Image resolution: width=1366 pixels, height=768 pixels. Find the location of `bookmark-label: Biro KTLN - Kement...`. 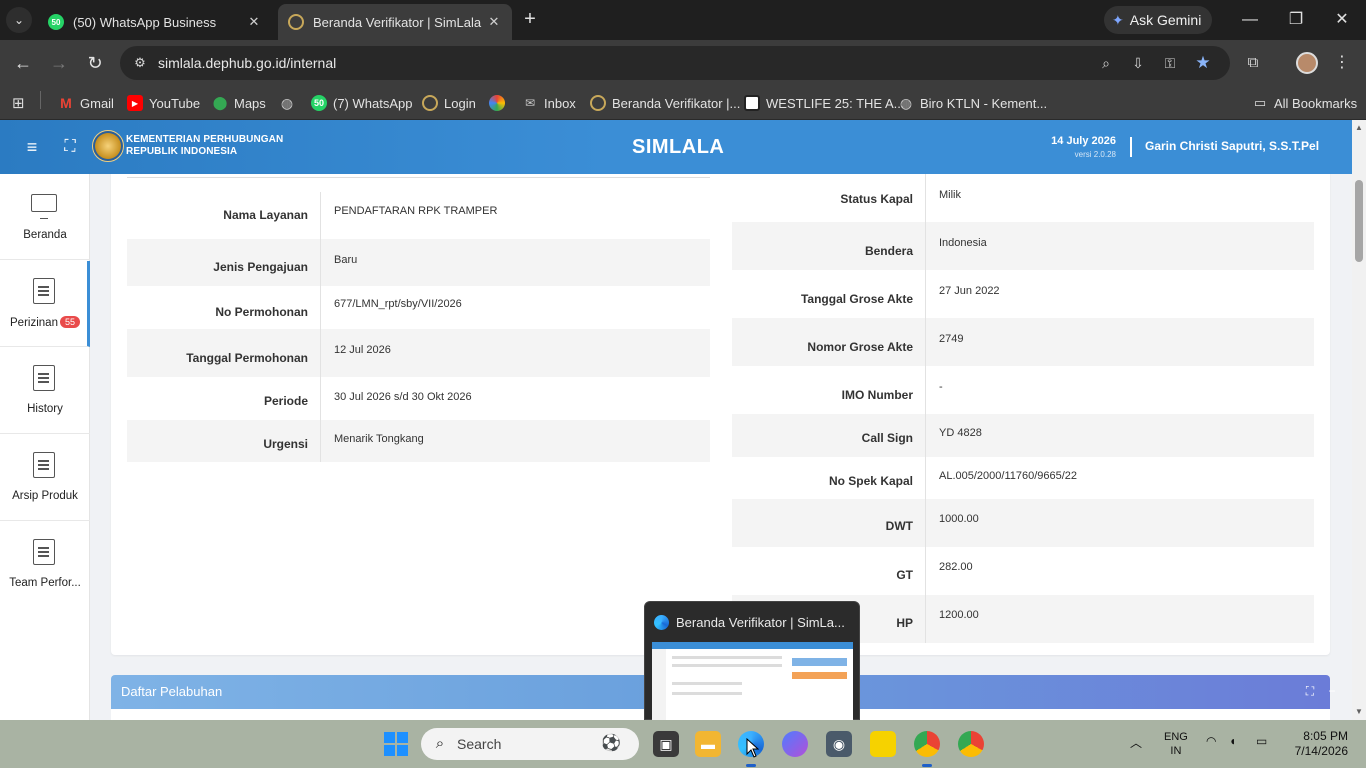

bookmark-label: Biro KTLN - Kement... is located at coordinates (984, 103).